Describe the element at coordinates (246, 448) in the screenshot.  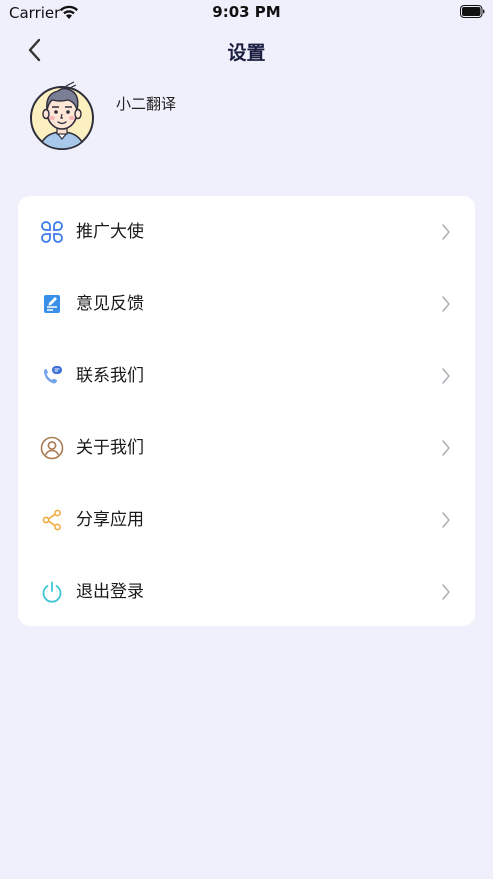
I see `menu-item-about: 关于我们` at that location.